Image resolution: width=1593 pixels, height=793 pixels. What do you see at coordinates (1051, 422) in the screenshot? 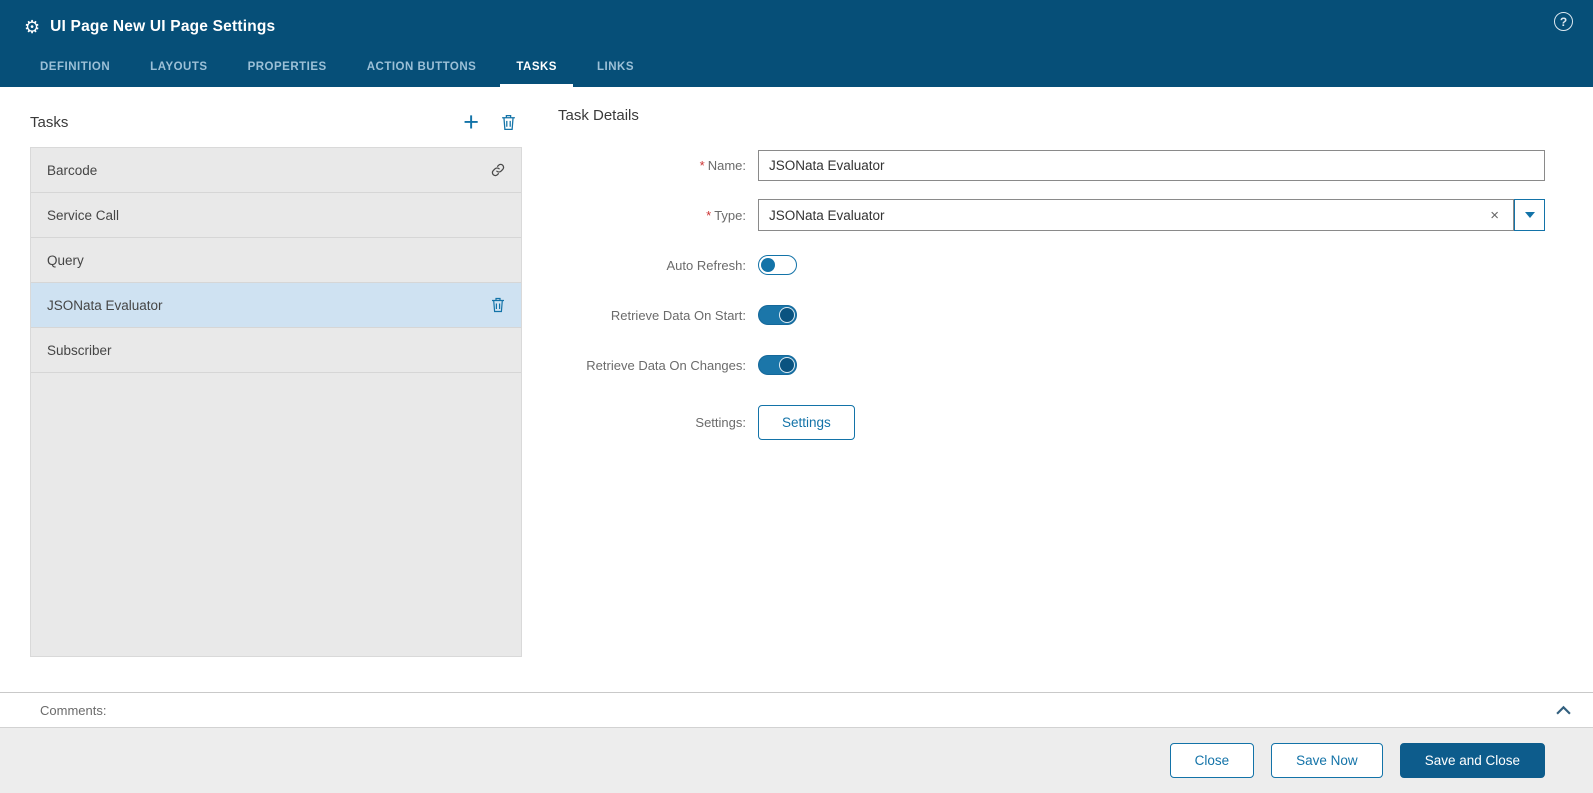
I see `settings-row: Settings` at bounding box center [1051, 422].